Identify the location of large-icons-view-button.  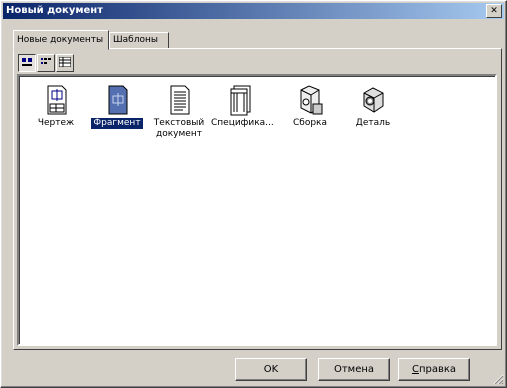
(27, 63).